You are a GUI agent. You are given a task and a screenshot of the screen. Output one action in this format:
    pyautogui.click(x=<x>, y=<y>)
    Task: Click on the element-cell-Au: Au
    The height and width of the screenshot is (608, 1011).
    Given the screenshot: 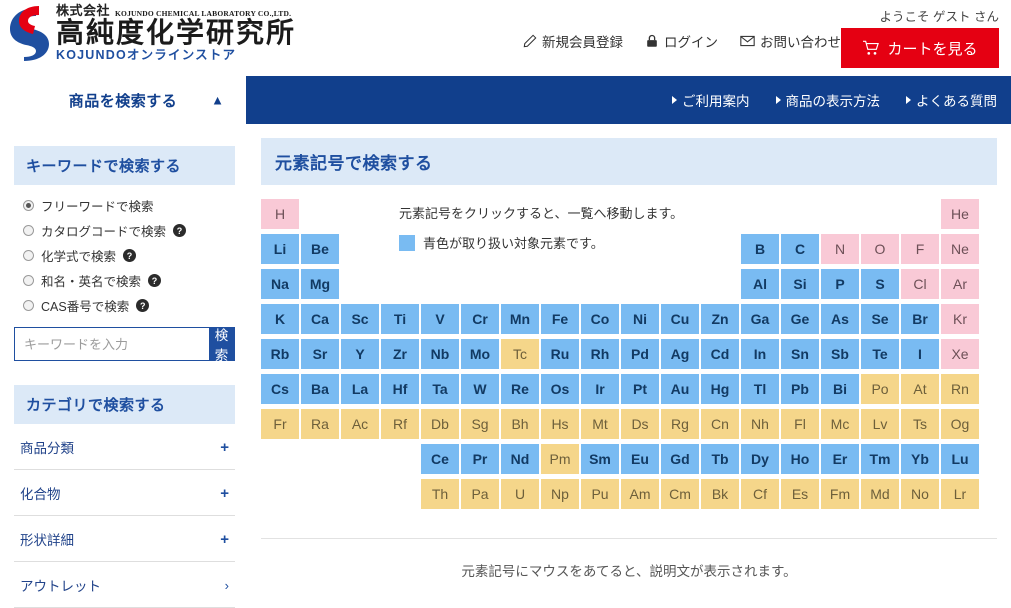 What is the action you would take?
    pyautogui.click(x=680, y=389)
    